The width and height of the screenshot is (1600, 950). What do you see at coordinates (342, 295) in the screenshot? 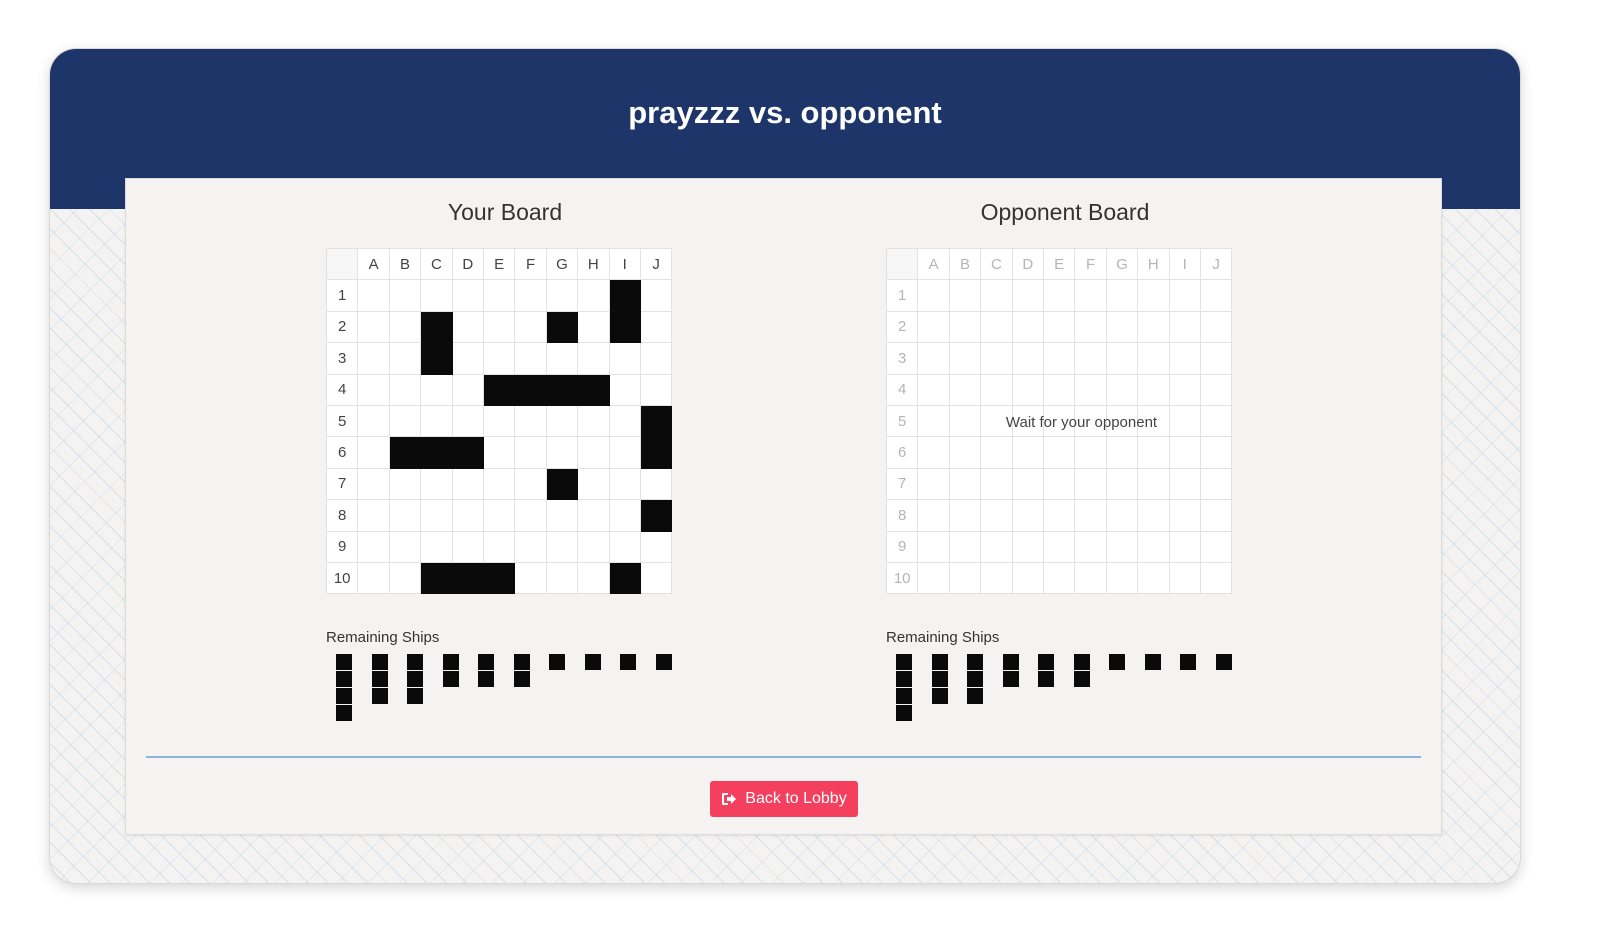
I see `row-header: 1` at bounding box center [342, 295].